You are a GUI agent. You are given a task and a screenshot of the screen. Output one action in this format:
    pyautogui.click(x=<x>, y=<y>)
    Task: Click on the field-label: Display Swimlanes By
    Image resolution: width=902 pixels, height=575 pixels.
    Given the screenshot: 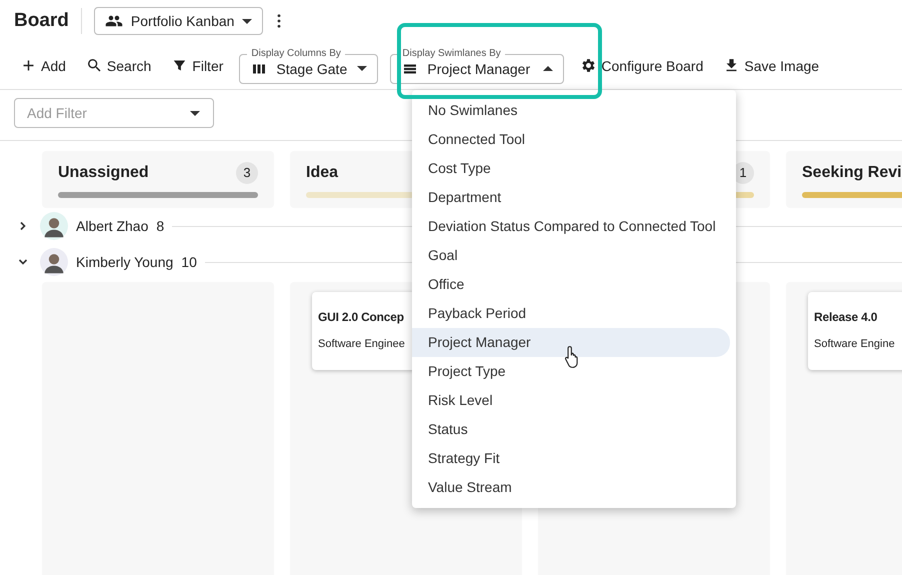 What is the action you would take?
    pyautogui.click(x=451, y=54)
    